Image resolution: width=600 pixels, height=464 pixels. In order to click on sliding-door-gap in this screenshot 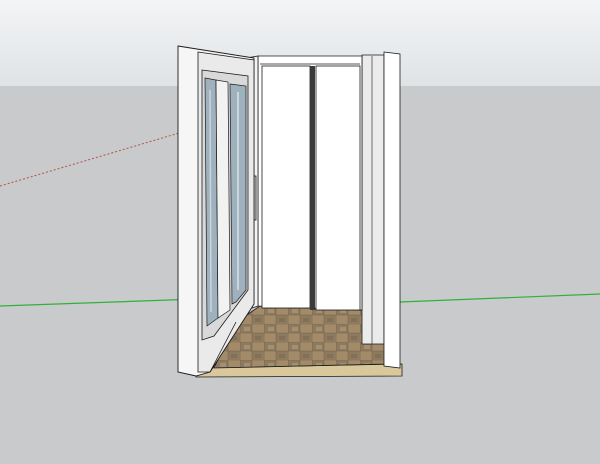, I will do `click(312, 188)`.